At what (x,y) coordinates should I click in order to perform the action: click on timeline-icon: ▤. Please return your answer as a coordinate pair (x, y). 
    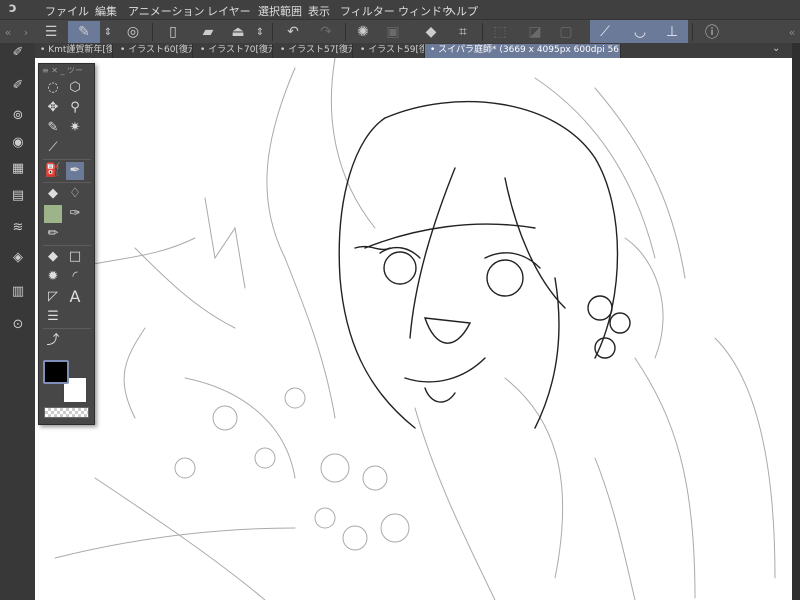
    Looking at the image, I should click on (18, 197).